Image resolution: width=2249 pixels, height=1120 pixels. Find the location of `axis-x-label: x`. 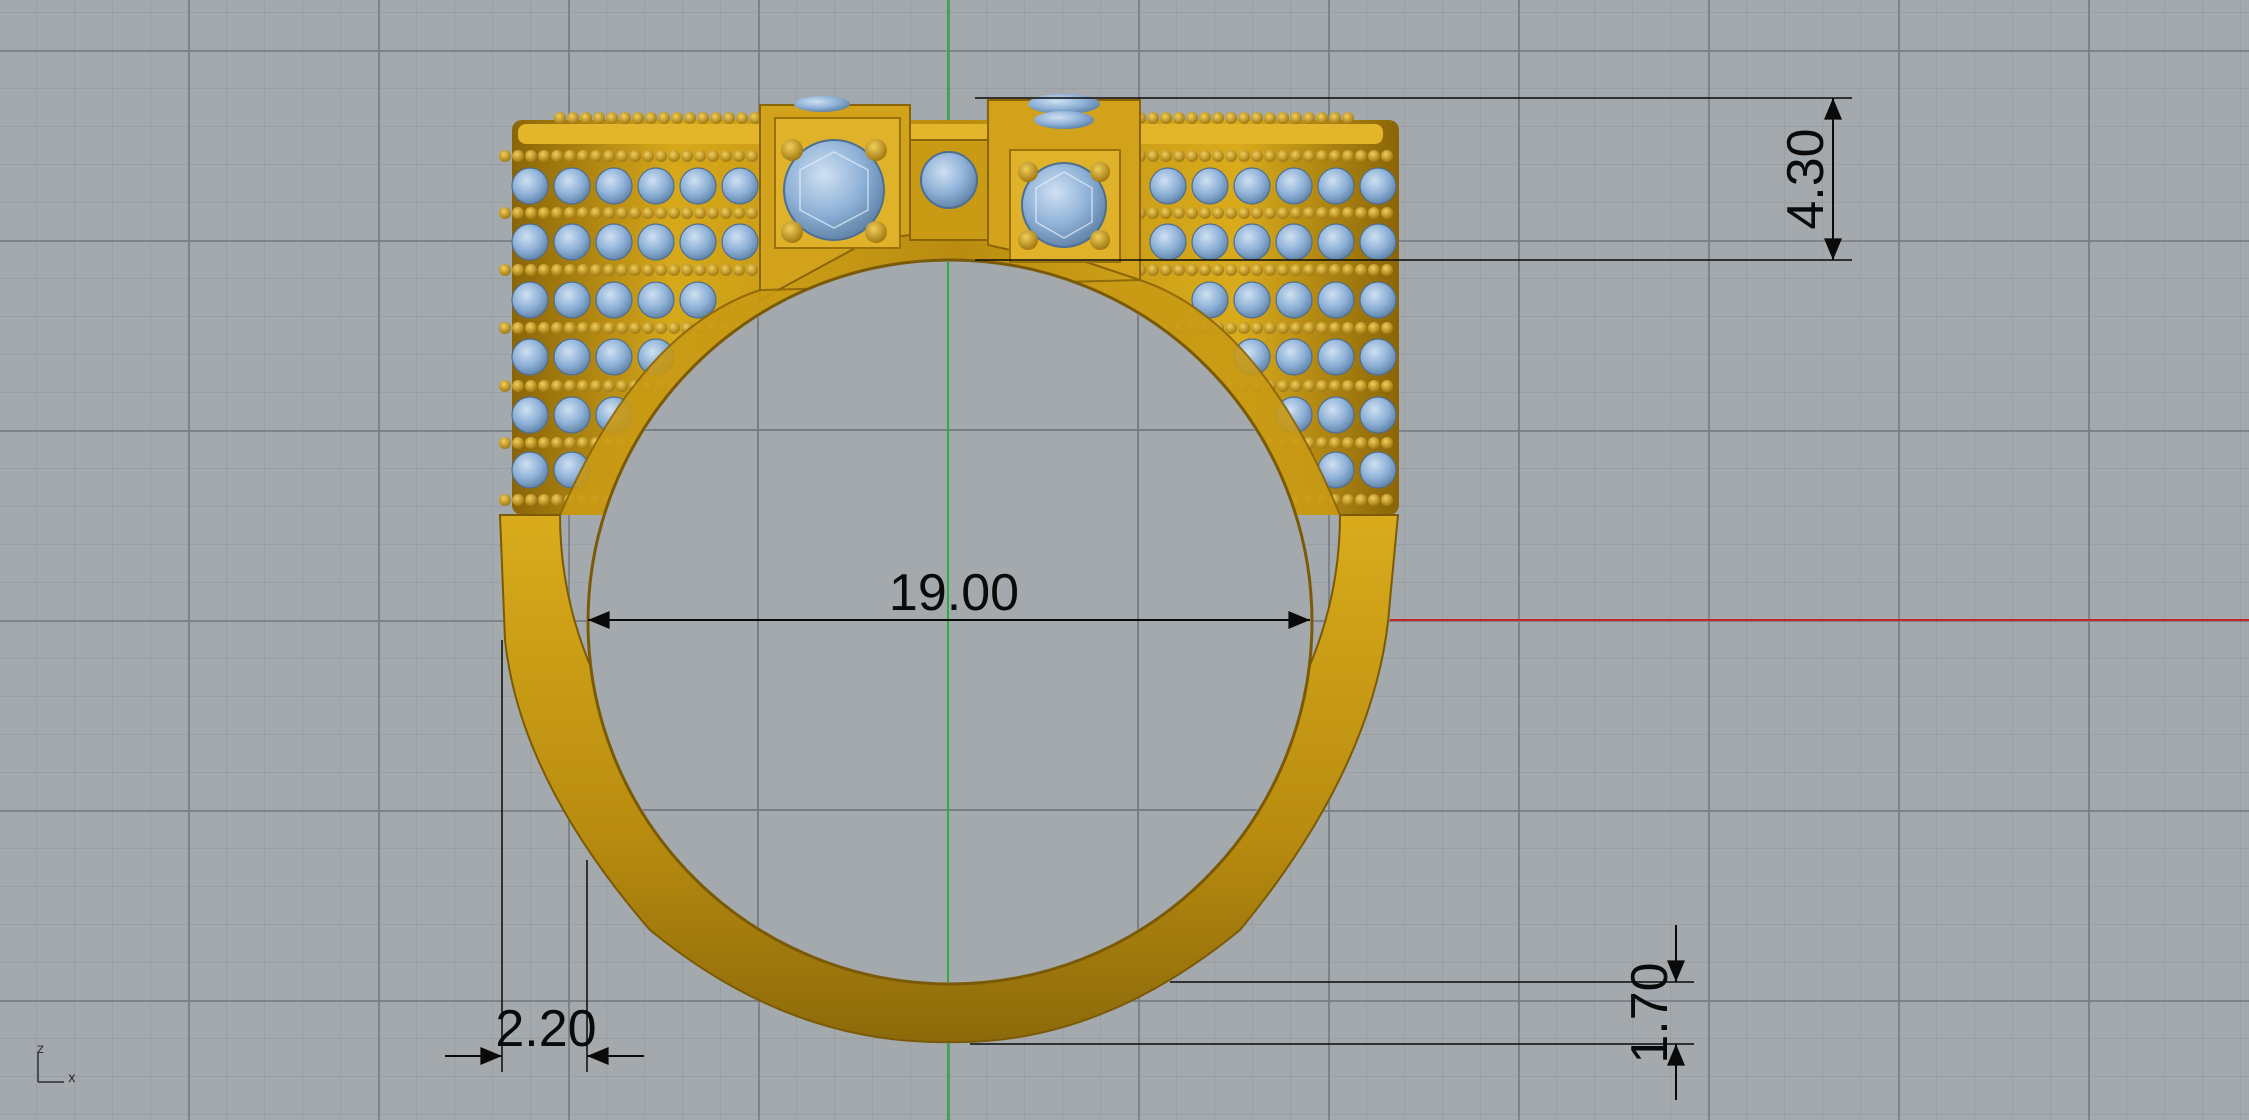

axis-x-label: x is located at coordinates (72, 1078).